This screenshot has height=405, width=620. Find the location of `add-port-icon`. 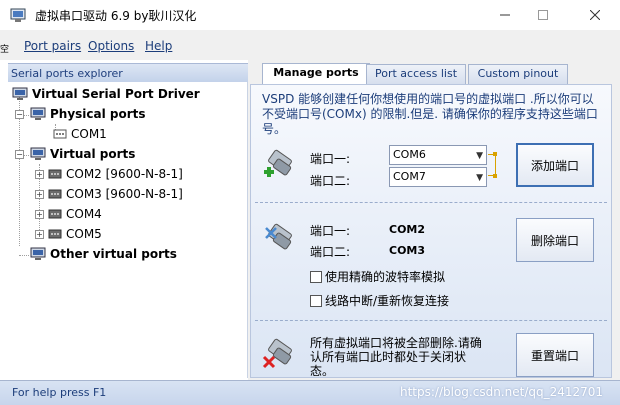

add-port-icon is located at coordinates (278, 163).